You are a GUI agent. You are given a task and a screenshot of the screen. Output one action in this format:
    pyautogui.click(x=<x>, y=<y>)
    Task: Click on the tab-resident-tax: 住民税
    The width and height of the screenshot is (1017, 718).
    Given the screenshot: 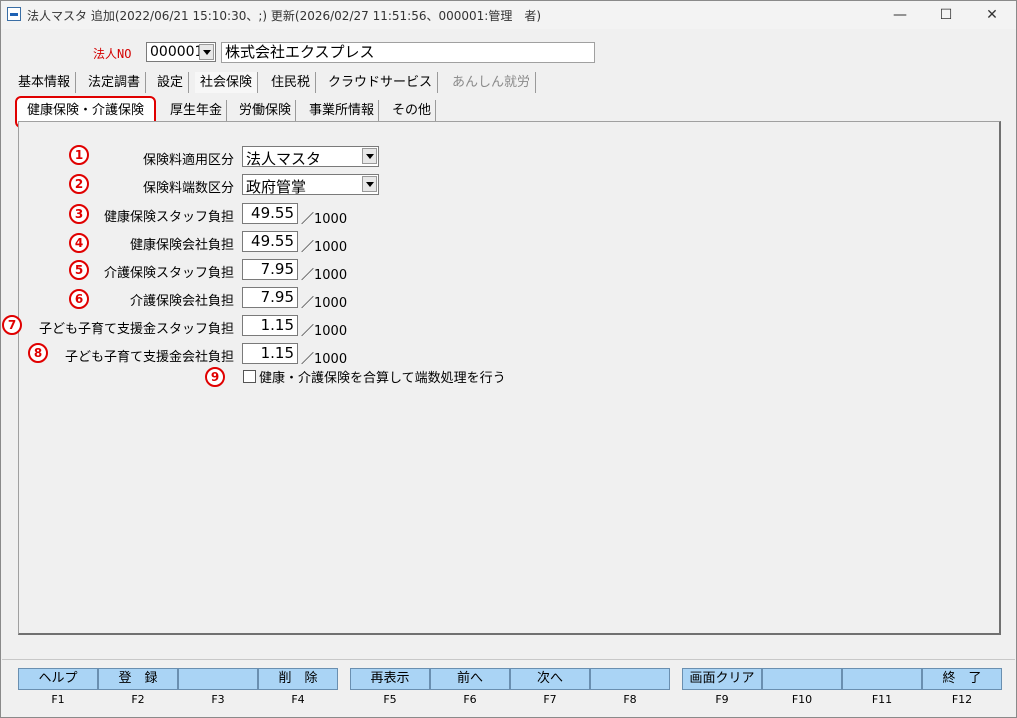 What is the action you would take?
    pyautogui.click(x=291, y=82)
    